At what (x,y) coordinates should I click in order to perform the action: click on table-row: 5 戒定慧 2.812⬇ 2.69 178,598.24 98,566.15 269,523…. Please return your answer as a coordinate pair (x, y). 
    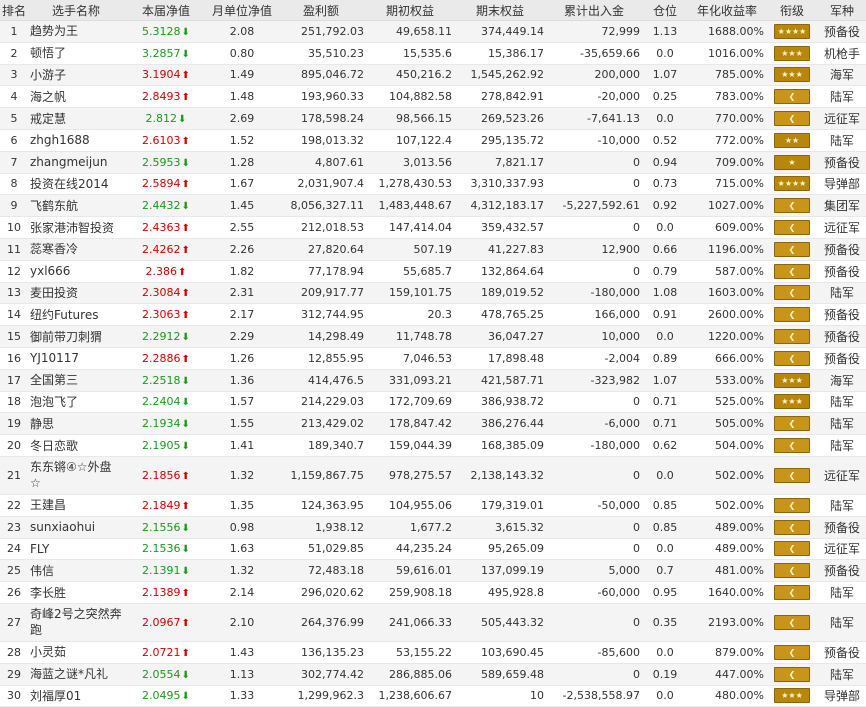
    Looking at the image, I should click on (433, 118).